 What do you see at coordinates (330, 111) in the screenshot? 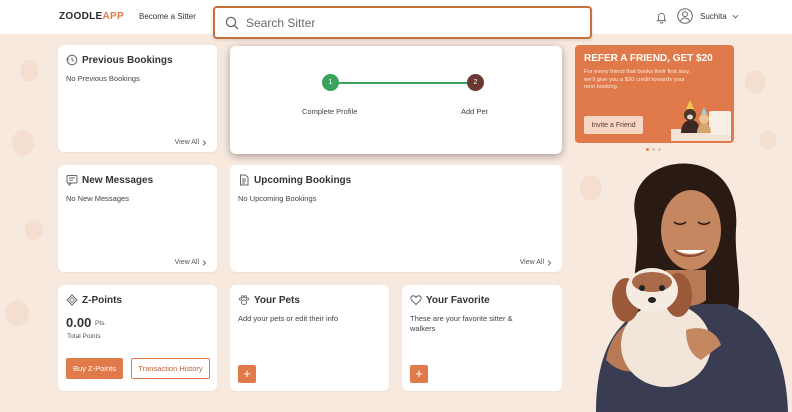
I see `step-label: Complete Profile` at bounding box center [330, 111].